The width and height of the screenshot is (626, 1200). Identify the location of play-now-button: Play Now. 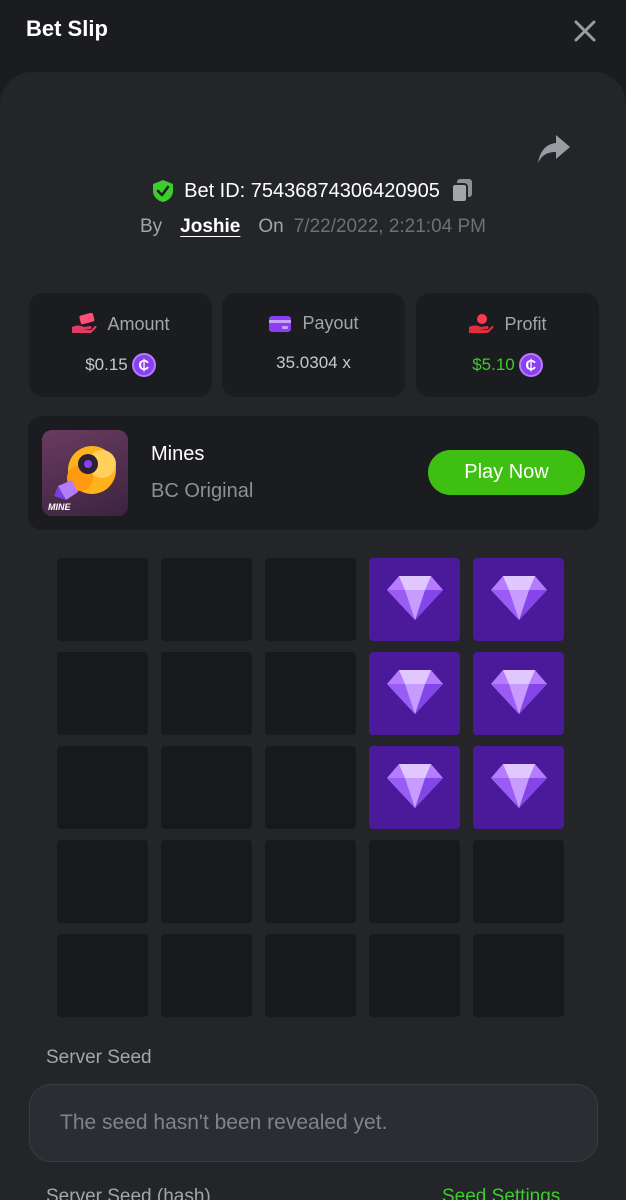
(506, 472).